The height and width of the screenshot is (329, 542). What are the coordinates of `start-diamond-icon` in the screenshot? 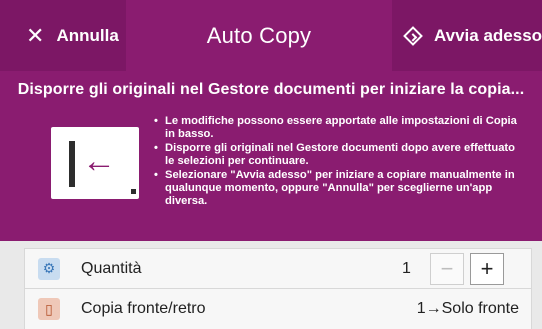 It's located at (413, 35).